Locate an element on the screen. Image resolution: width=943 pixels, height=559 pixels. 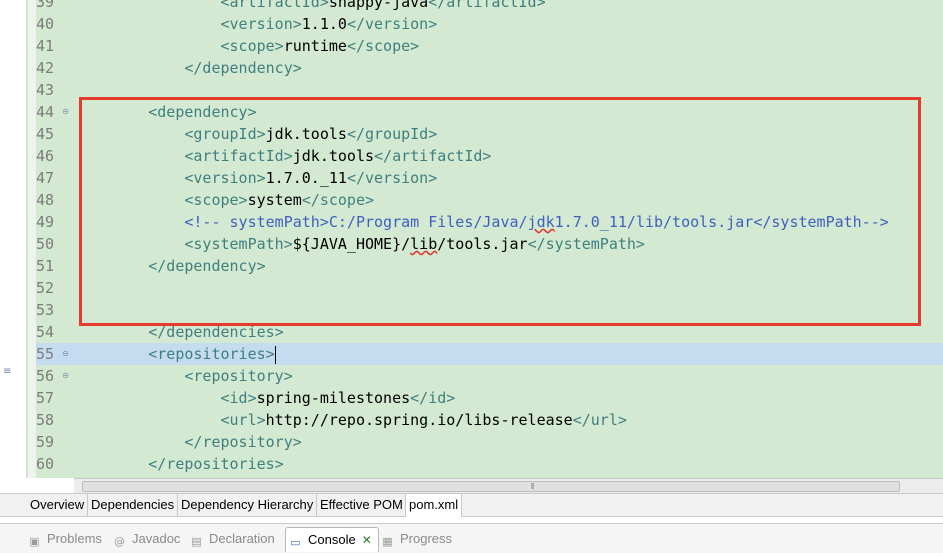
code-text: <artifactId>jdk.tools</artifactId> is located at coordinates (283, 156).